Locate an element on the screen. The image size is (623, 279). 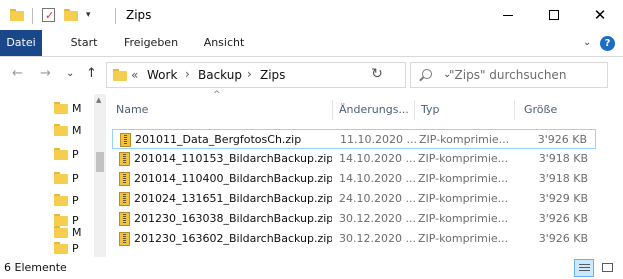
maximize-button is located at coordinates (554, 15).